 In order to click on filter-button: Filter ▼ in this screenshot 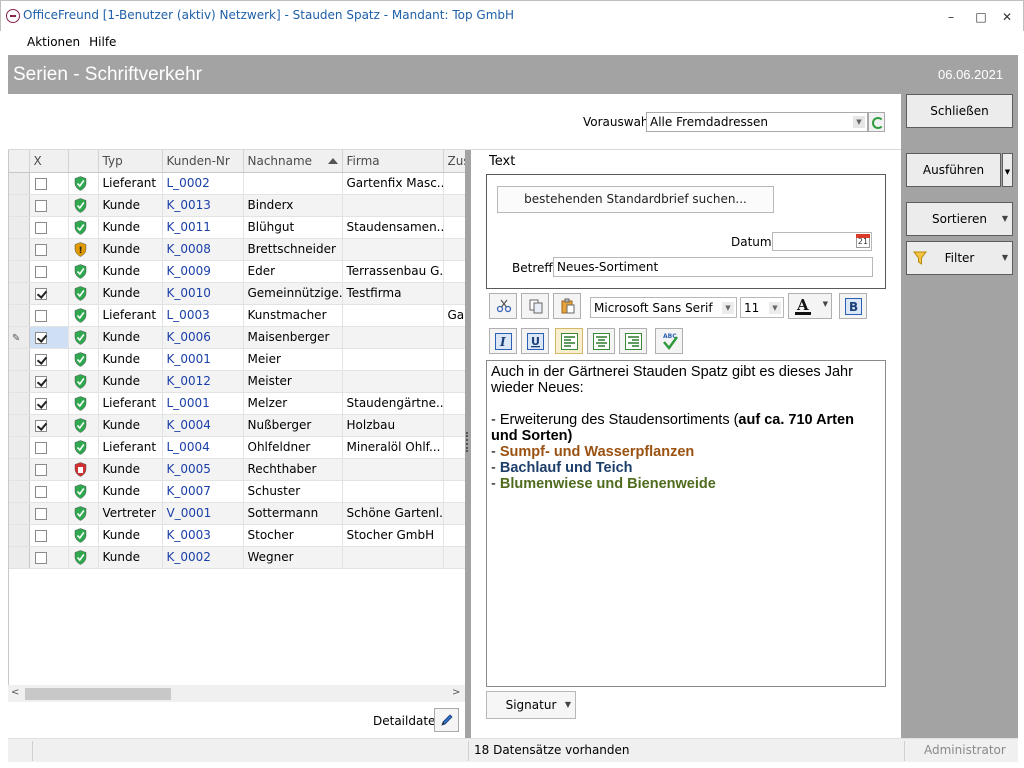, I will do `click(959, 258)`.